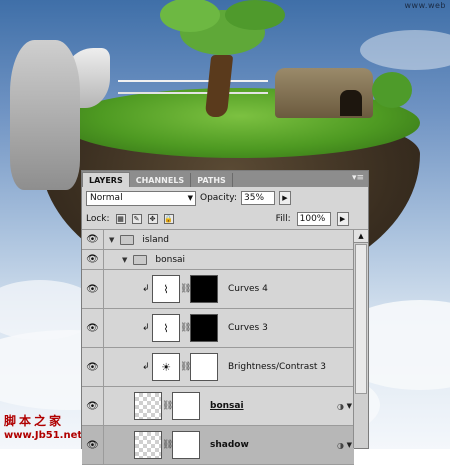 Image resolution: width=450 pixels, height=465 pixels. I want to click on lock-position-icon: ✥, so click(152, 219).